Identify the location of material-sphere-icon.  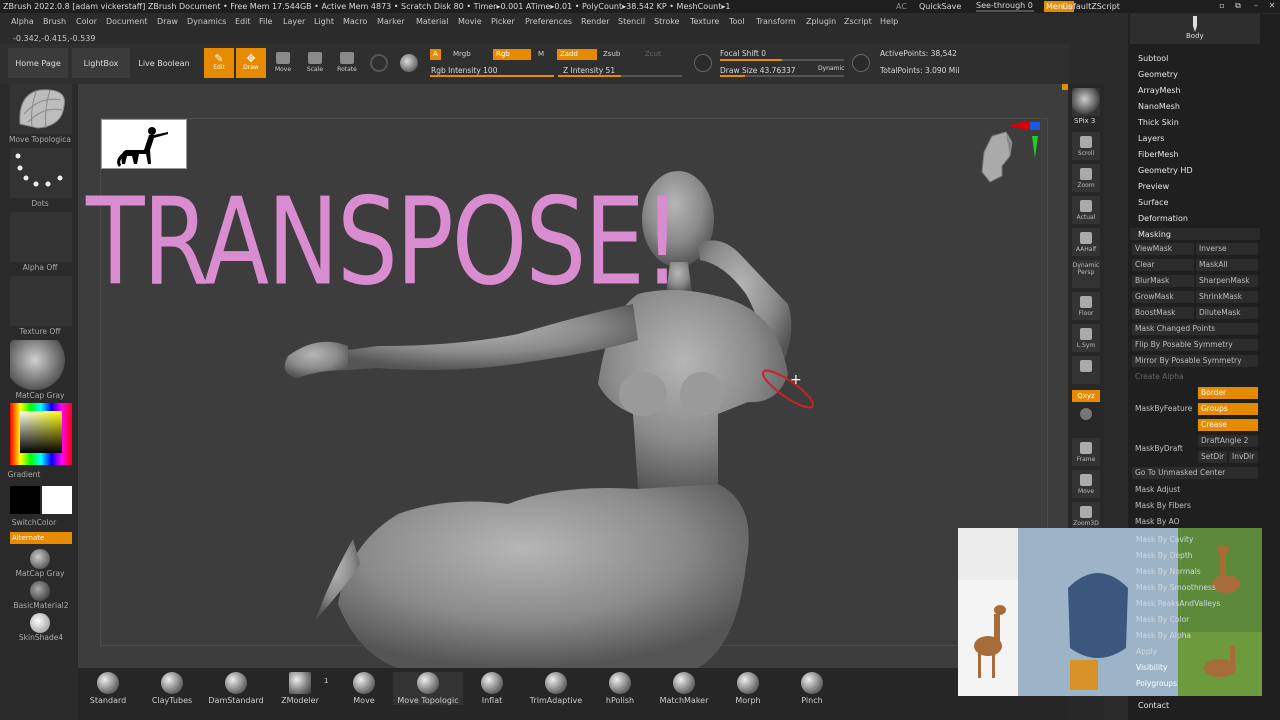
(409, 63).